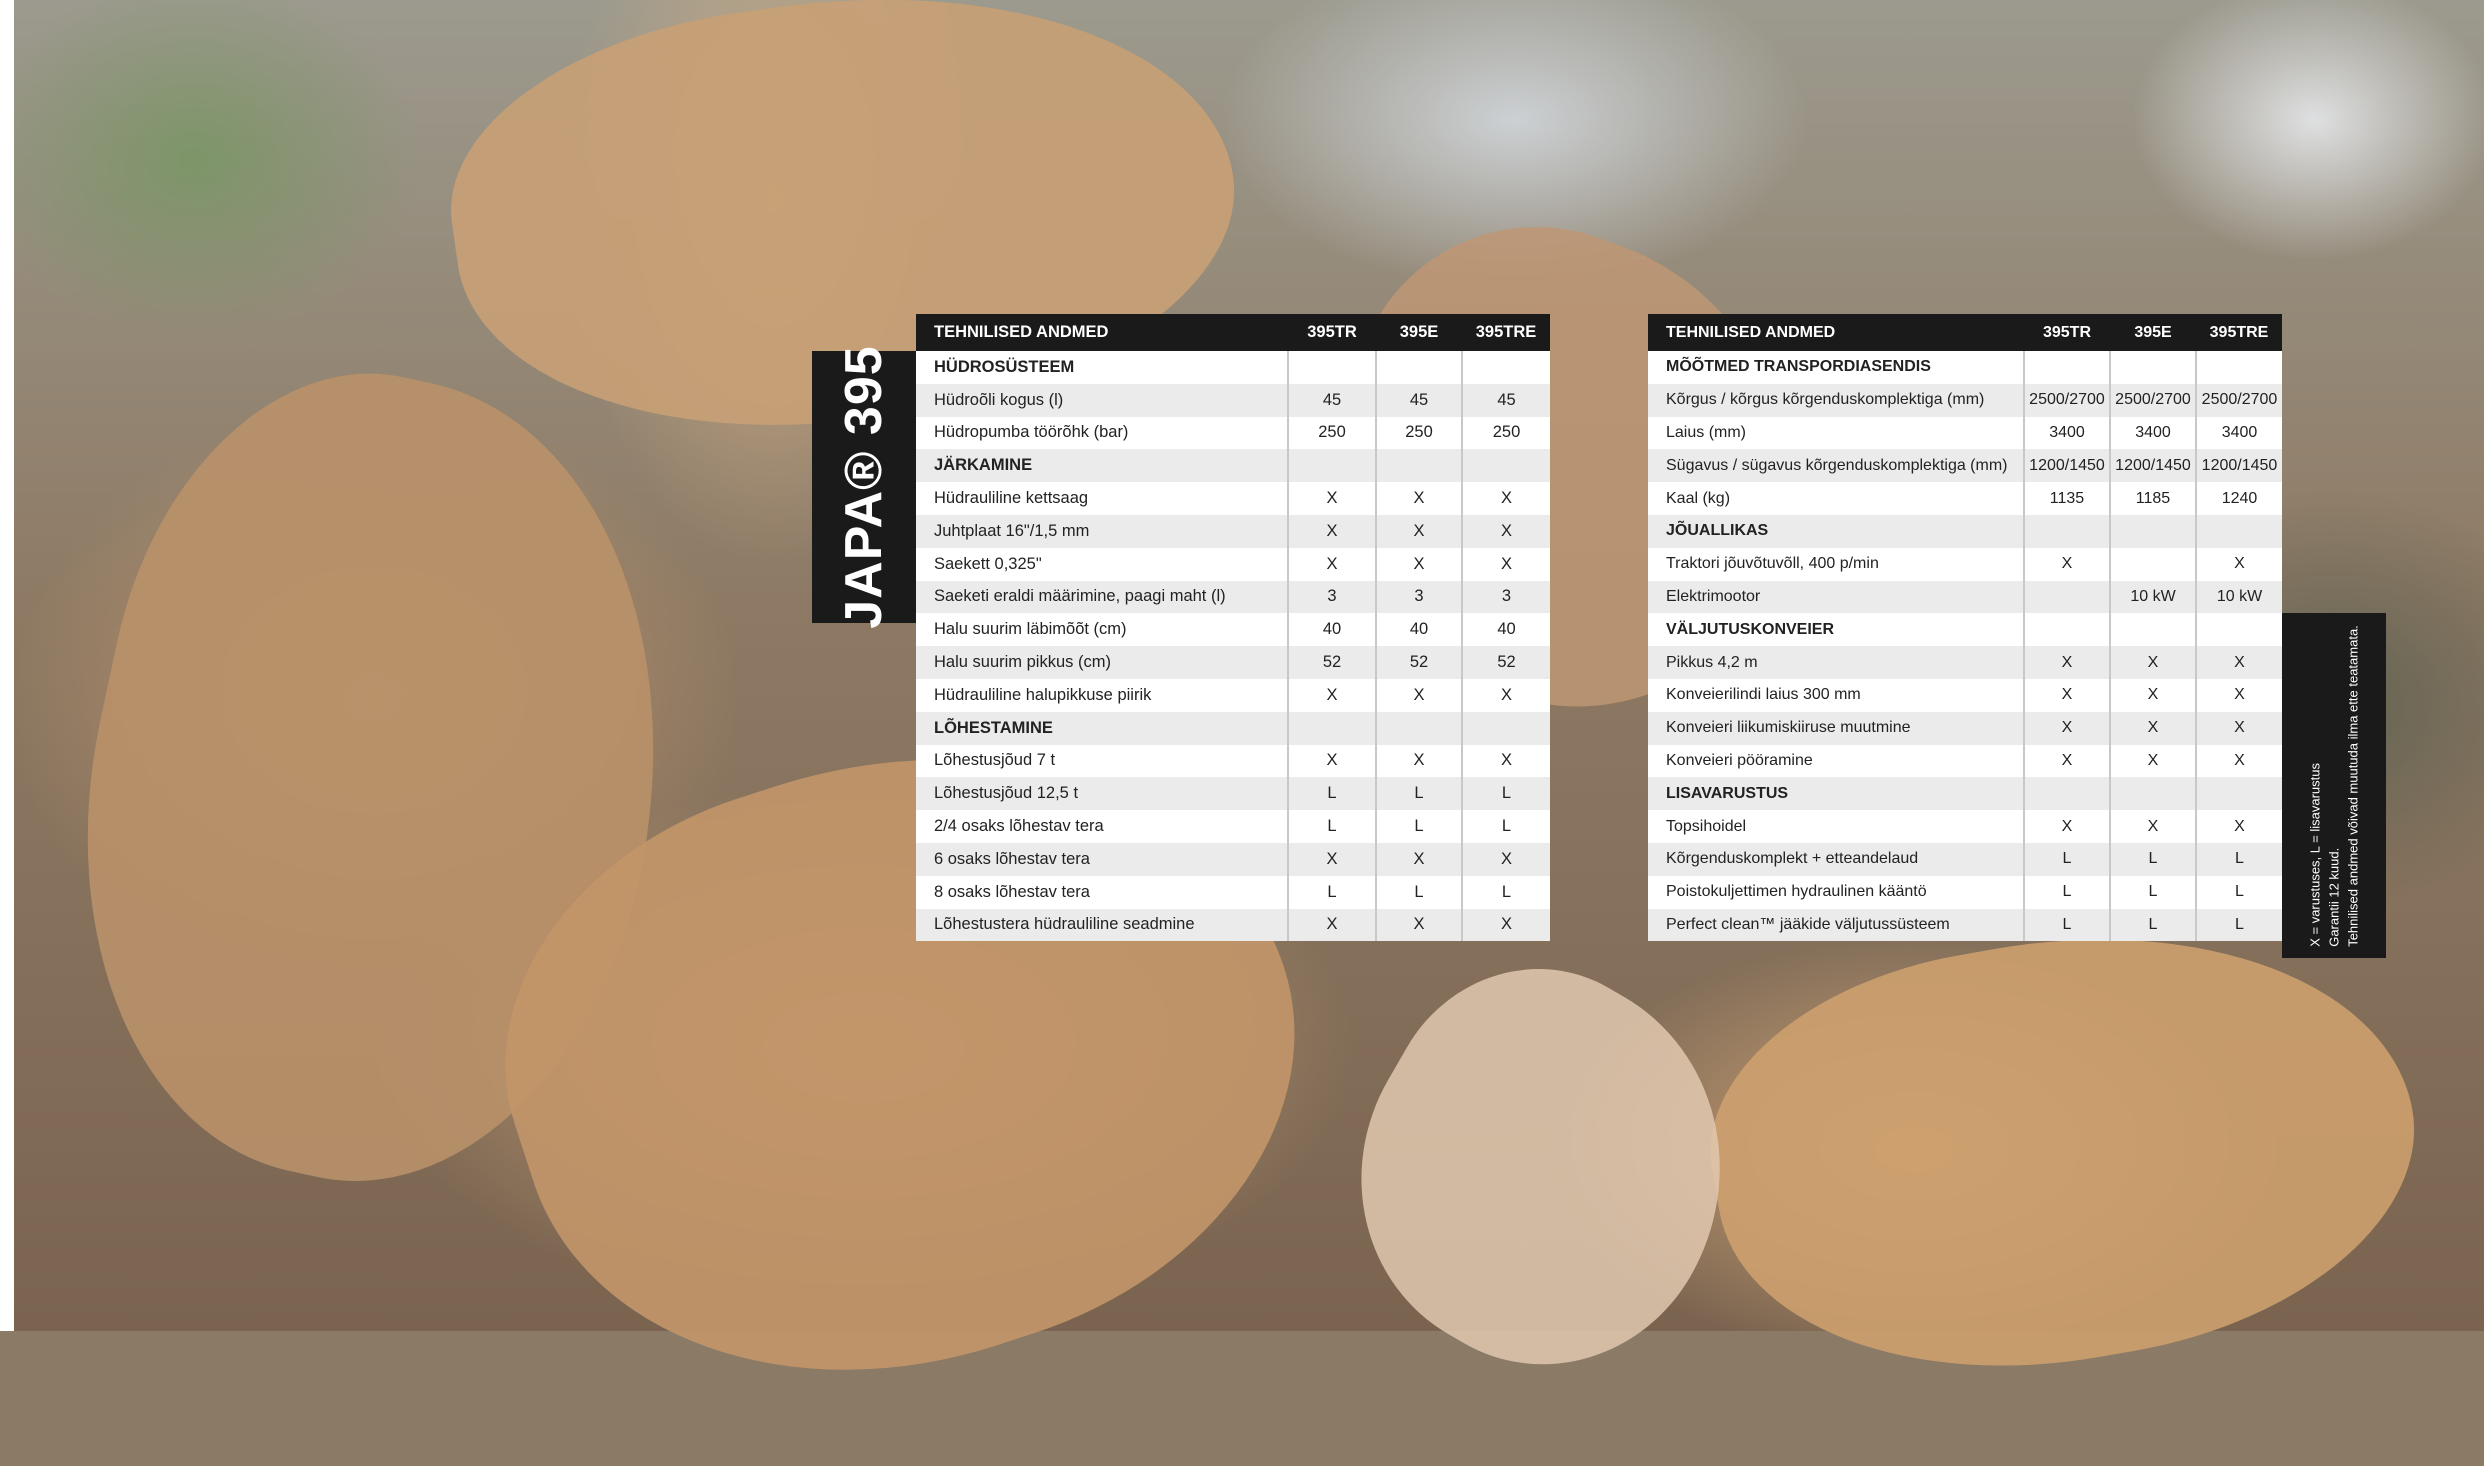  Describe the element at coordinates (1233, 695) in the screenshot. I see `table-row: Hüdrauliline halupikkuse piirik X X X` at that location.